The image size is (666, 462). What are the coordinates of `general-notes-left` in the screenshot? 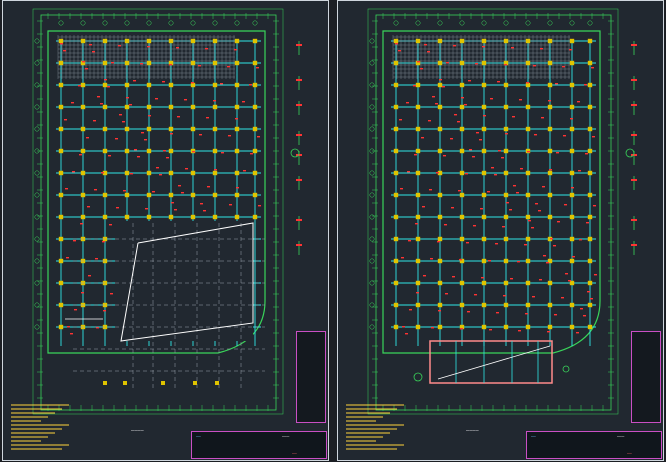 It's located at (44, 428).